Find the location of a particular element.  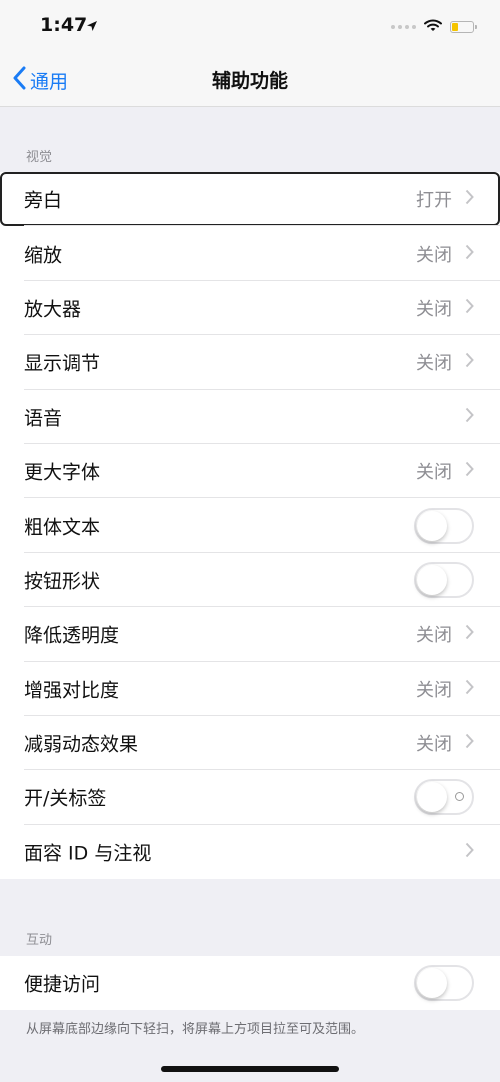

row-display-accommodations: 显示调节 关闭 is located at coordinates (250, 362).